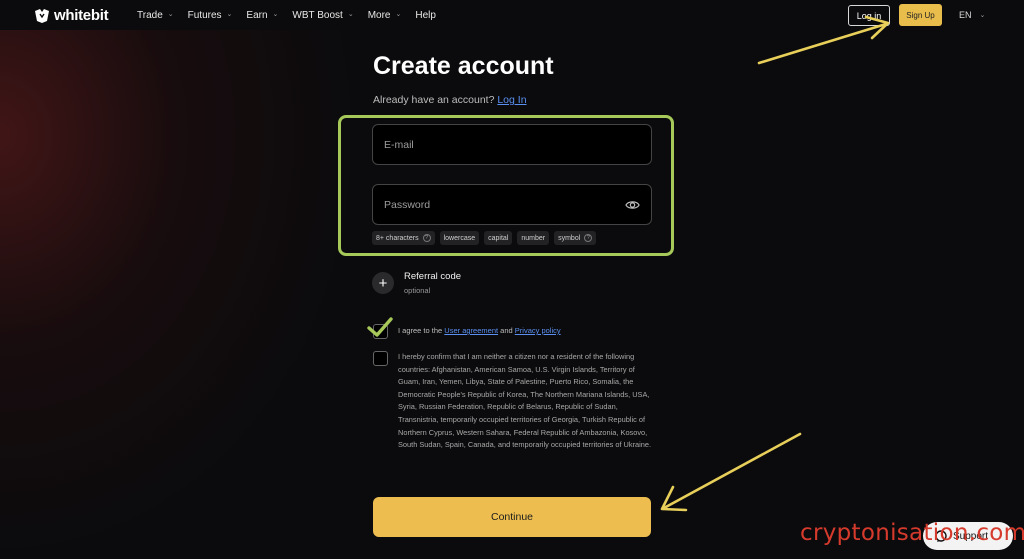 The width and height of the screenshot is (1024, 559). Describe the element at coordinates (965, 15) in the screenshot. I see `language-label: EN` at that location.